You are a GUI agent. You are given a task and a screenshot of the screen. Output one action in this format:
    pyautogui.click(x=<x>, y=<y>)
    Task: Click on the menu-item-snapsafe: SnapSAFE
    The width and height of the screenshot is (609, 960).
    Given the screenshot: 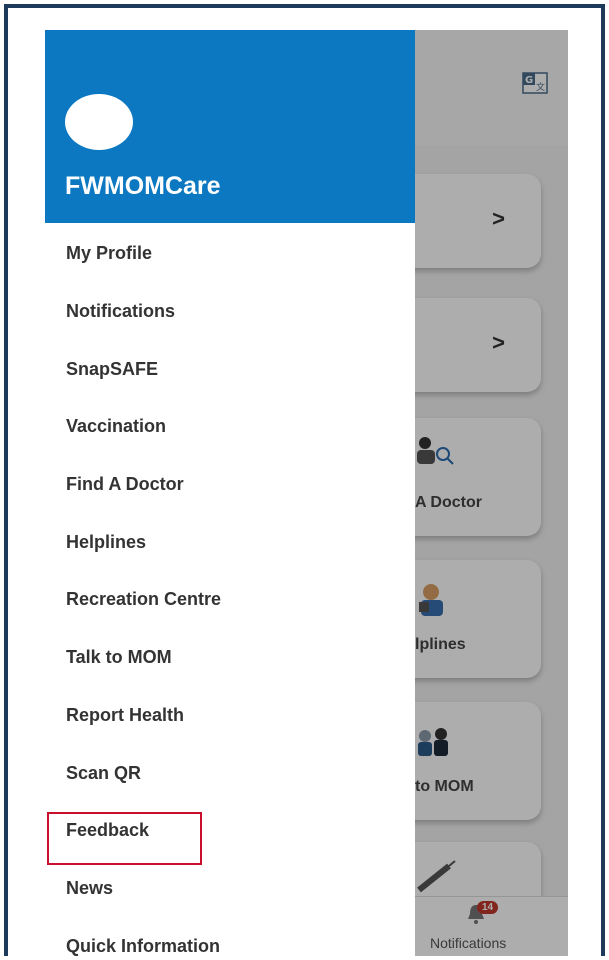 What is the action you would take?
    pyautogui.click(x=112, y=369)
    